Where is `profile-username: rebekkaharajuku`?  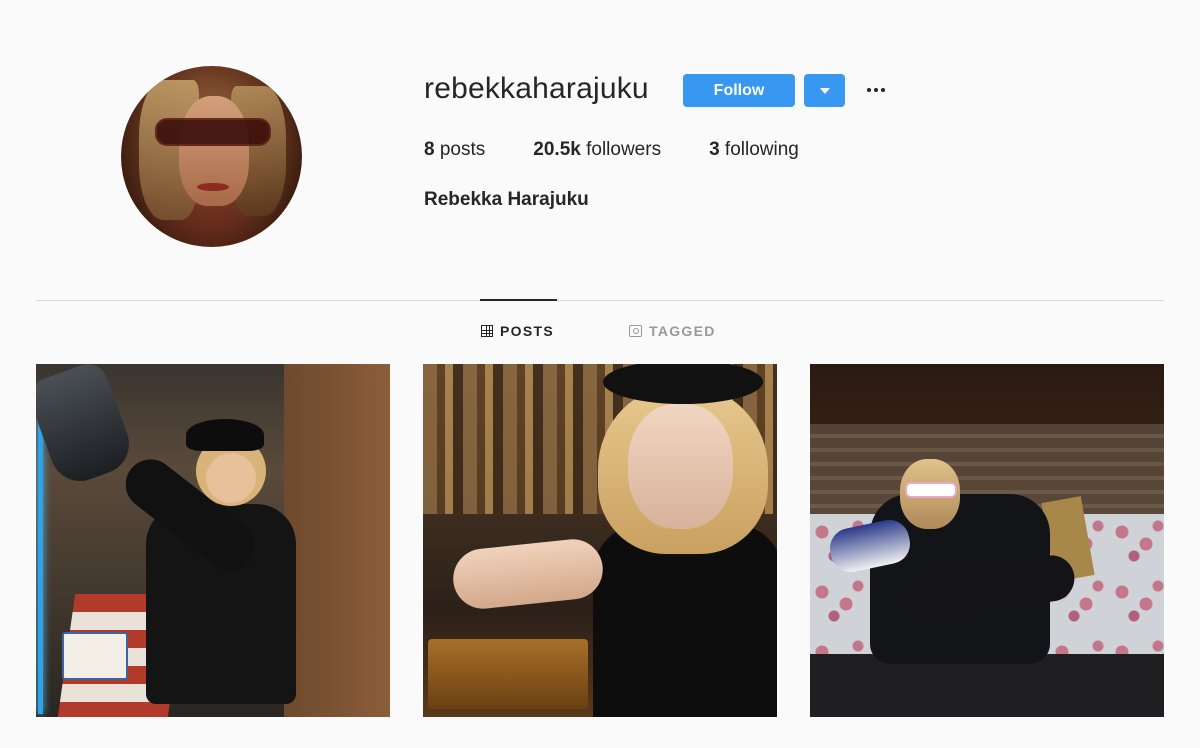 profile-username: rebekkaharajuku is located at coordinates (536, 88).